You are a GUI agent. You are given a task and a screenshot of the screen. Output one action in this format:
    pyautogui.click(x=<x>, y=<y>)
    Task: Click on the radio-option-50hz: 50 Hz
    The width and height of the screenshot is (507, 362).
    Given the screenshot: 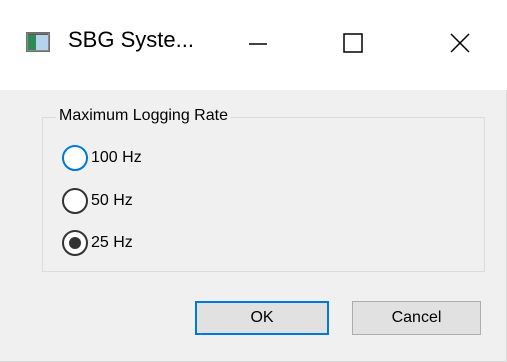 What is the action you would take?
    pyautogui.click(x=97, y=201)
    